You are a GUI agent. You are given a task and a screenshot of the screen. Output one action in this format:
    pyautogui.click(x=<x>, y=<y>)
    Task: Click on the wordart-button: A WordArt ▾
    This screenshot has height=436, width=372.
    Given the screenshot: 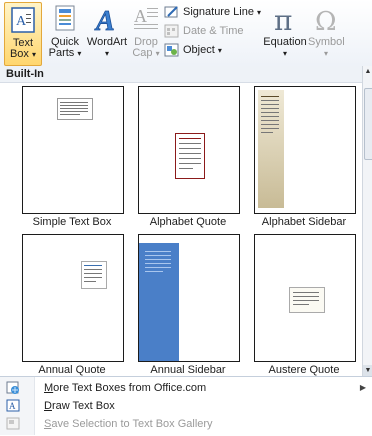 What is the action you would take?
    pyautogui.click(x=107, y=33)
    